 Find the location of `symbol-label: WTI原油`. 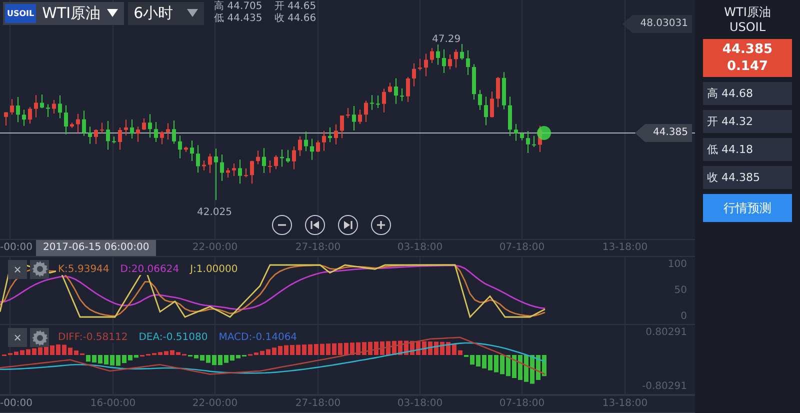

symbol-label: WTI原油 is located at coordinates (71, 13).